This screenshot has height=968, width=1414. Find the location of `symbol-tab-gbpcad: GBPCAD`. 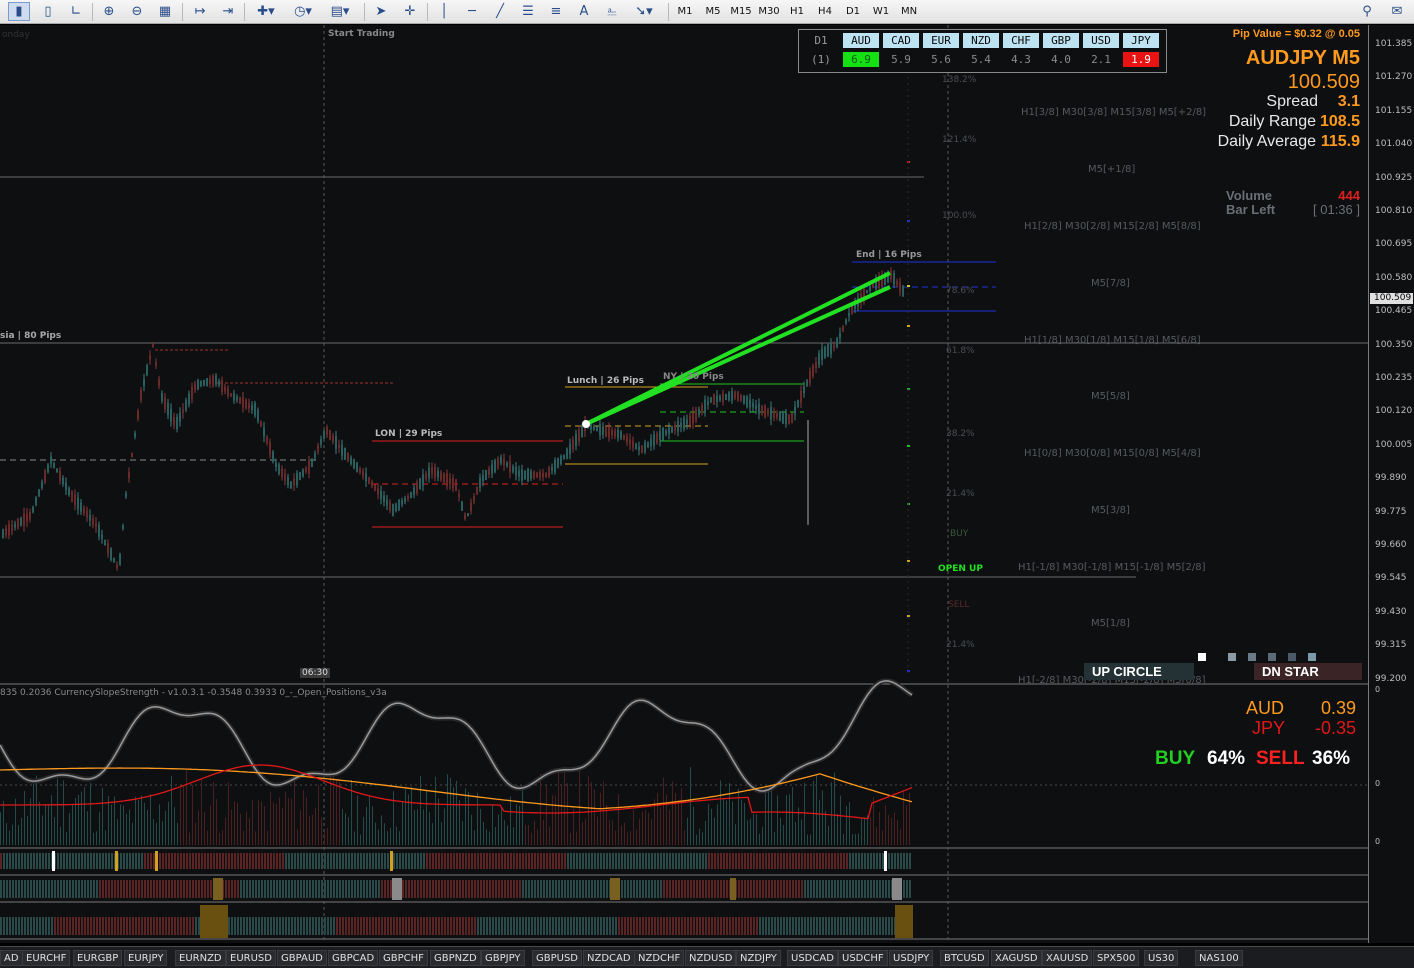

symbol-tab-gbpcad: GBPCAD is located at coordinates (353, 958).